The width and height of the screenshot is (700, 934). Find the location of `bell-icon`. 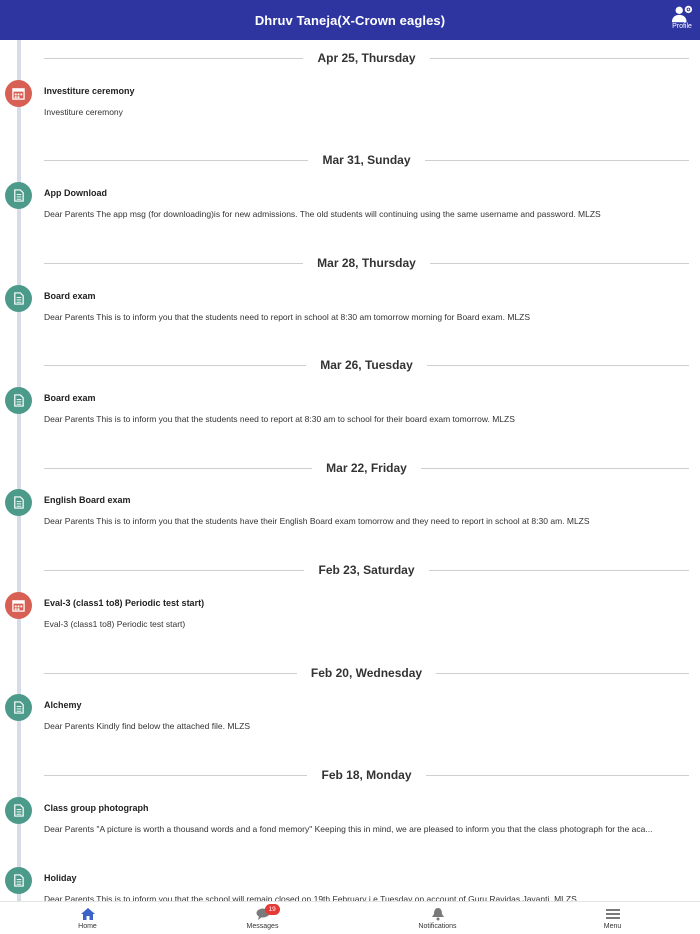

bell-icon is located at coordinates (437, 914).